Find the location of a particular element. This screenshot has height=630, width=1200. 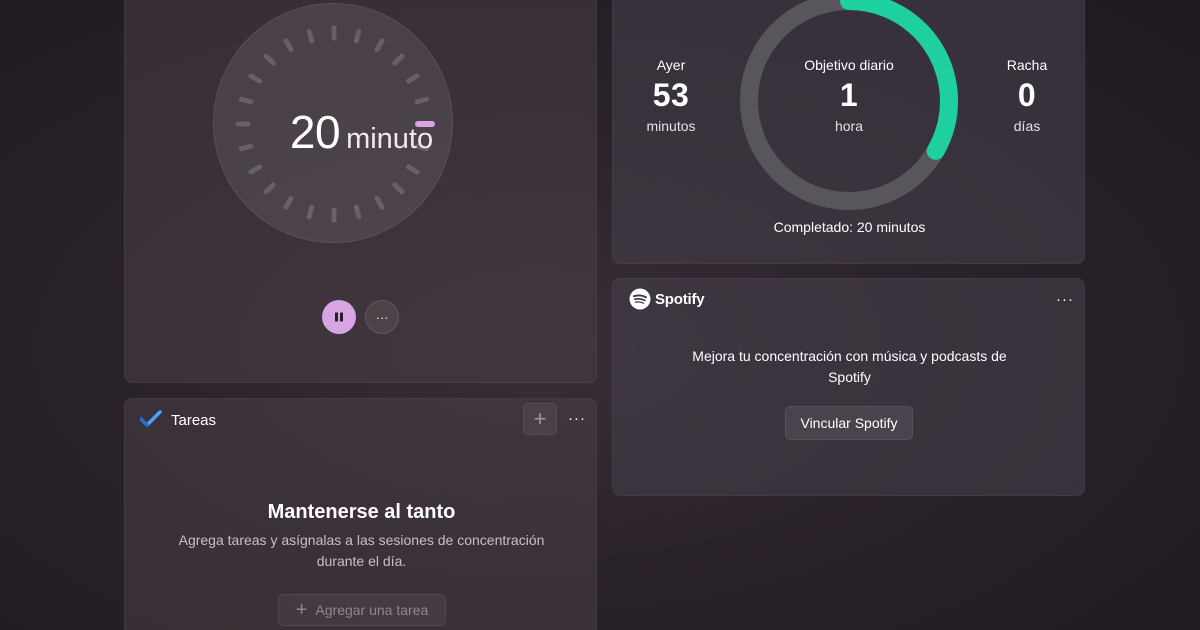

timer-readout: 20 minuto is located at coordinates (361, 132).